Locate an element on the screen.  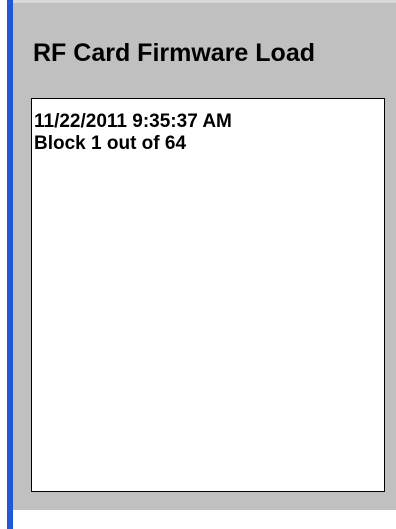
log-timestamp-line: 11/22/2011 9:35:37 AM is located at coordinates (133, 121).